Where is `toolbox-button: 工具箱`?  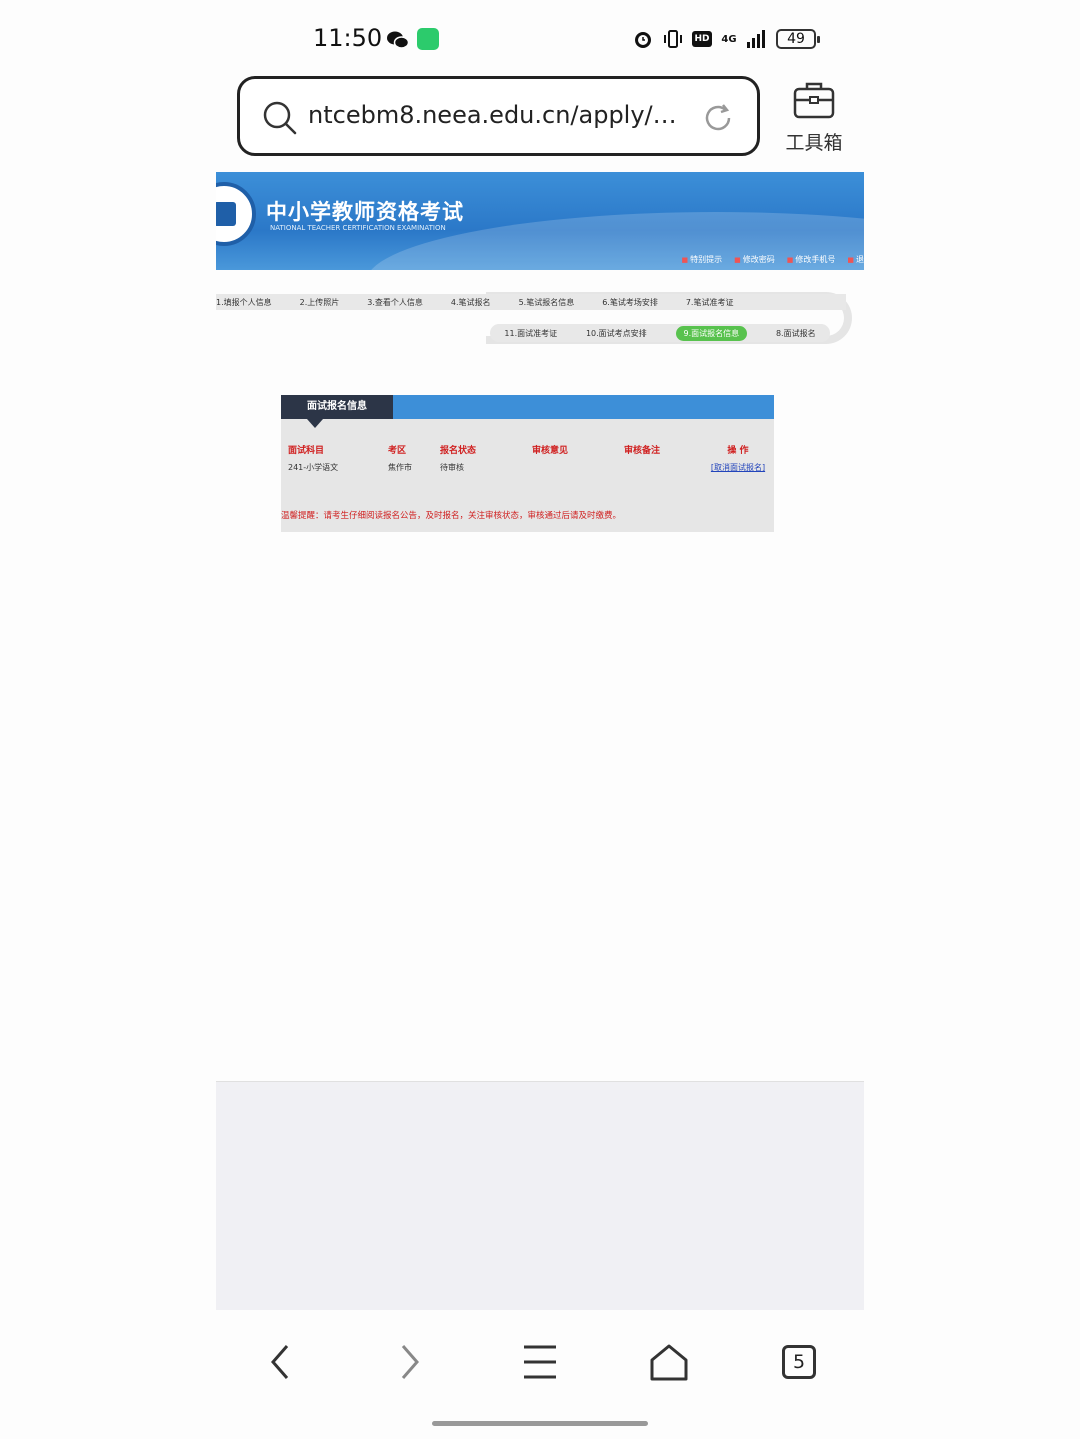 toolbox-button: 工具箱 is located at coordinates (814, 118).